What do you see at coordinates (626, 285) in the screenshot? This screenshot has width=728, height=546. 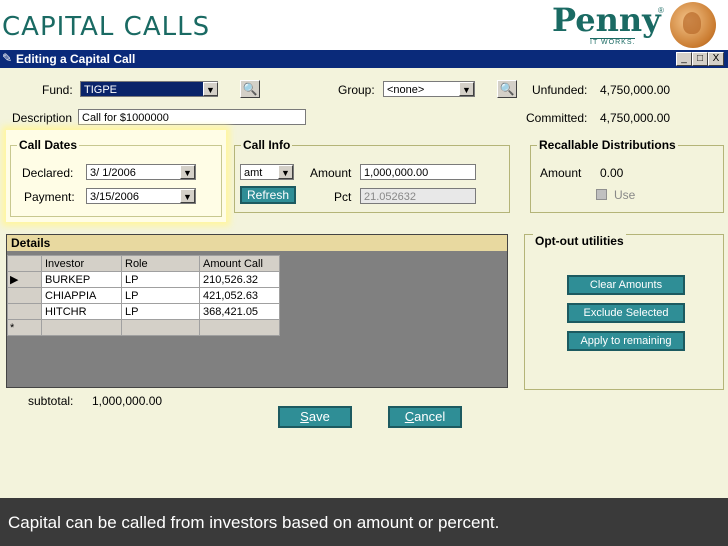 I see `clear-amounts-button: Clear Amounts` at bounding box center [626, 285].